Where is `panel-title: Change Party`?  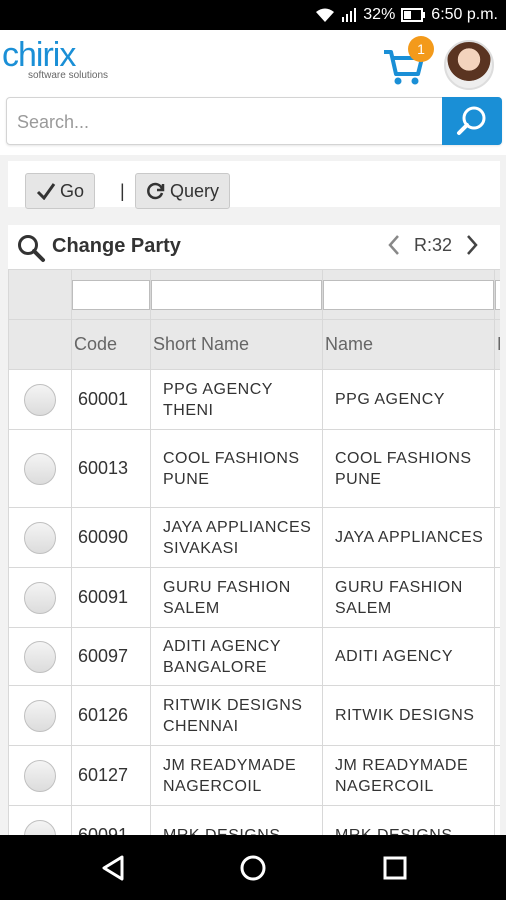
panel-title: Change Party is located at coordinates (116, 246).